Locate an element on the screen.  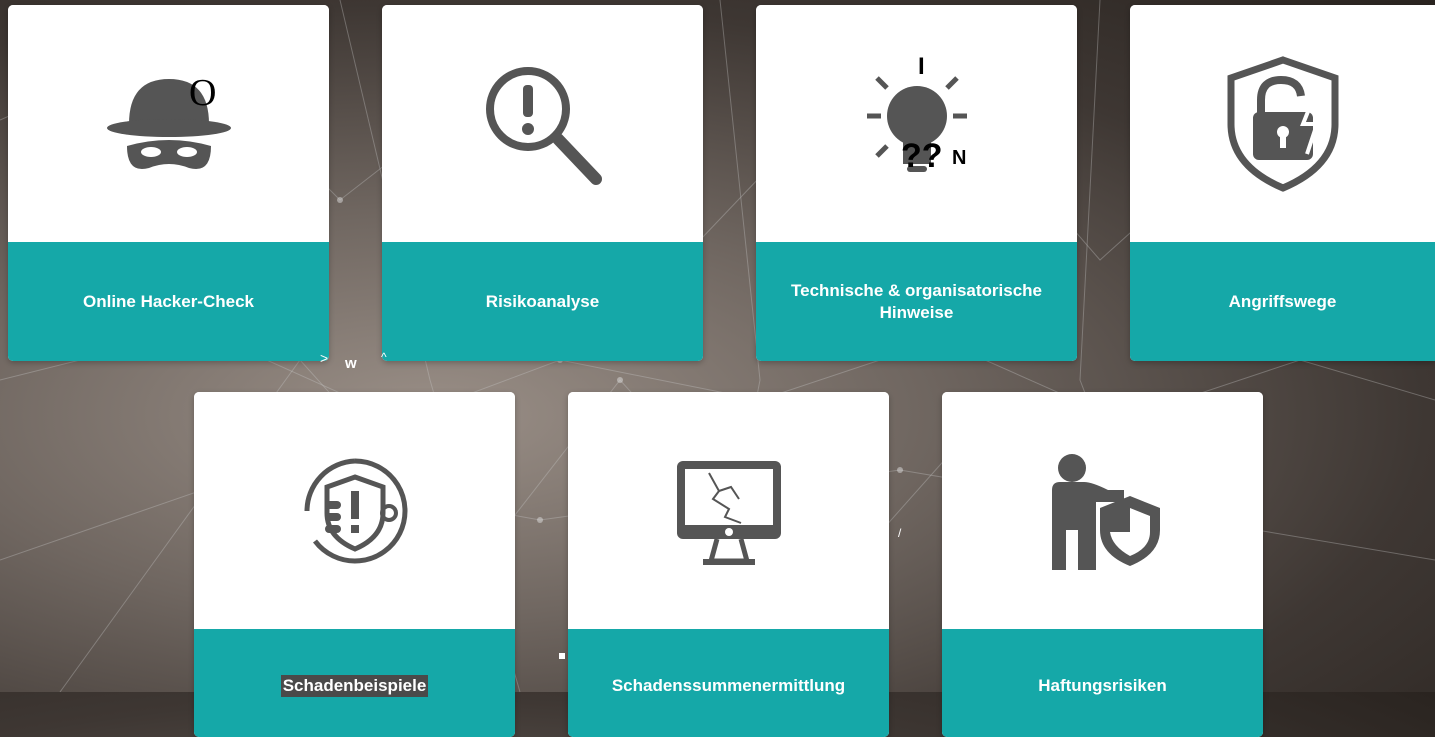
card-risikoanalyse: Risikoanalyse is located at coordinates (542, 183).